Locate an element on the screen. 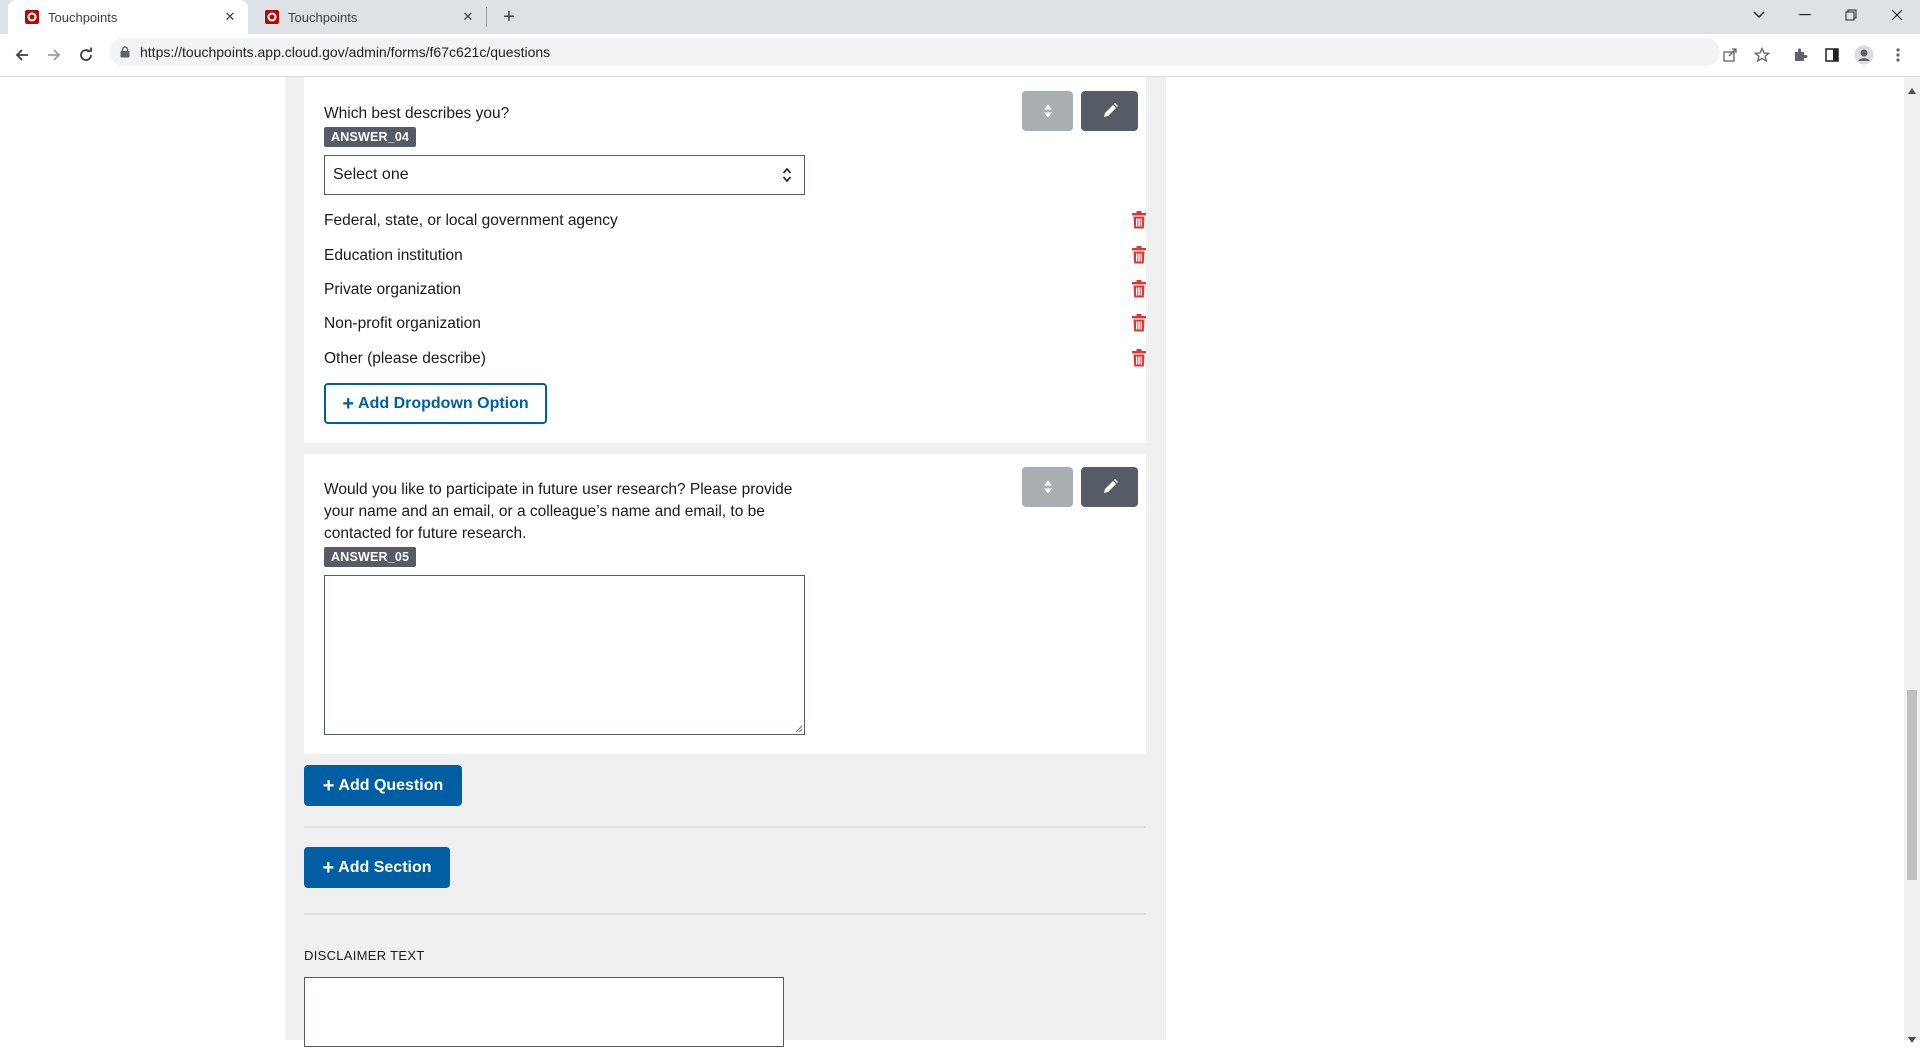 This screenshot has height=1048, width=1920. add-question-label: Add Question is located at coordinates (391, 785).